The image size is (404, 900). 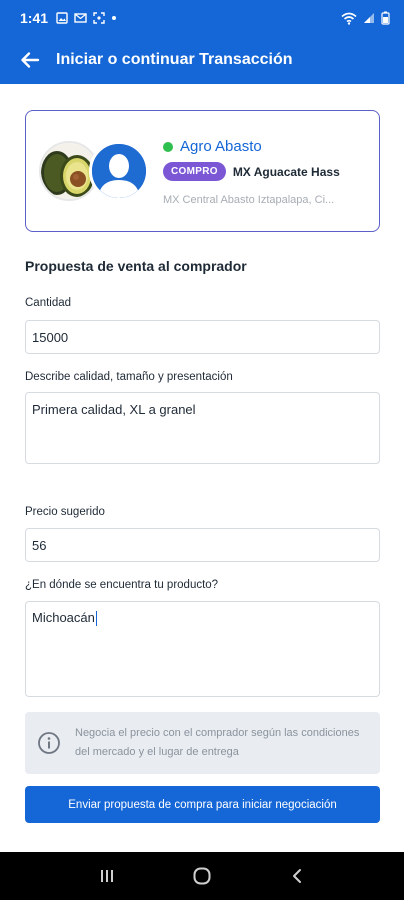 I want to click on description-value: Primera calidad, XL a granel, so click(x=114, y=409).